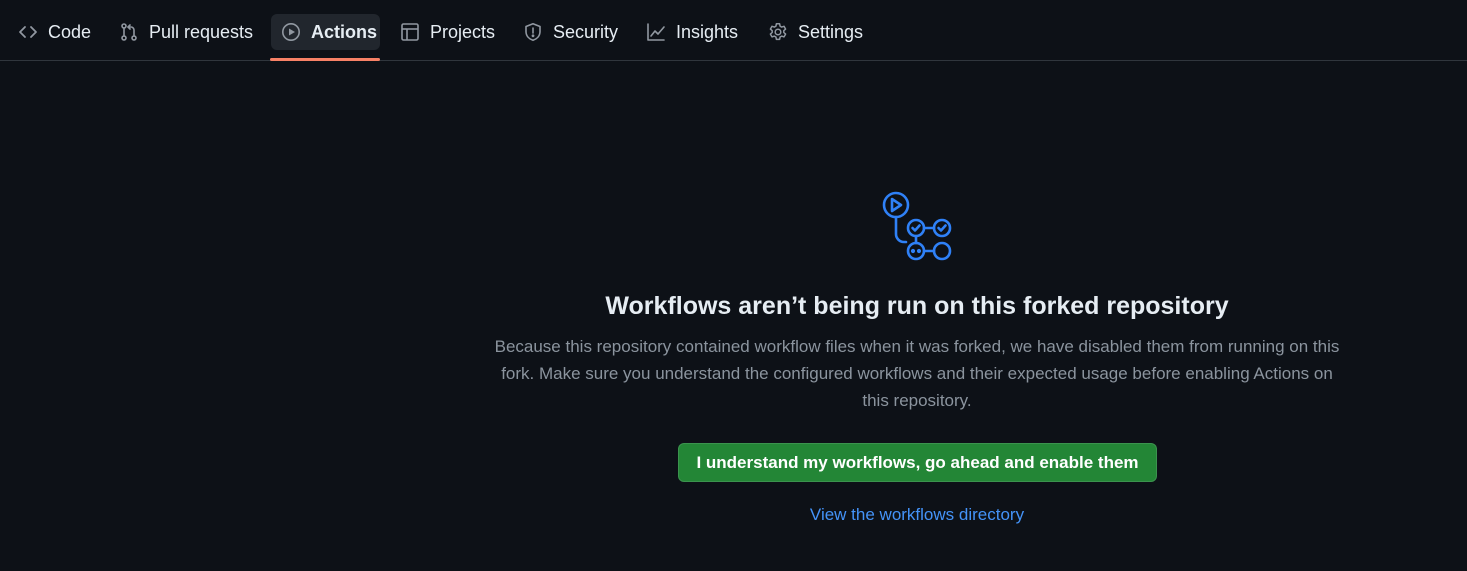  What do you see at coordinates (918, 227) in the screenshot?
I see `workflow-icon` at bounding box center [918, 227].